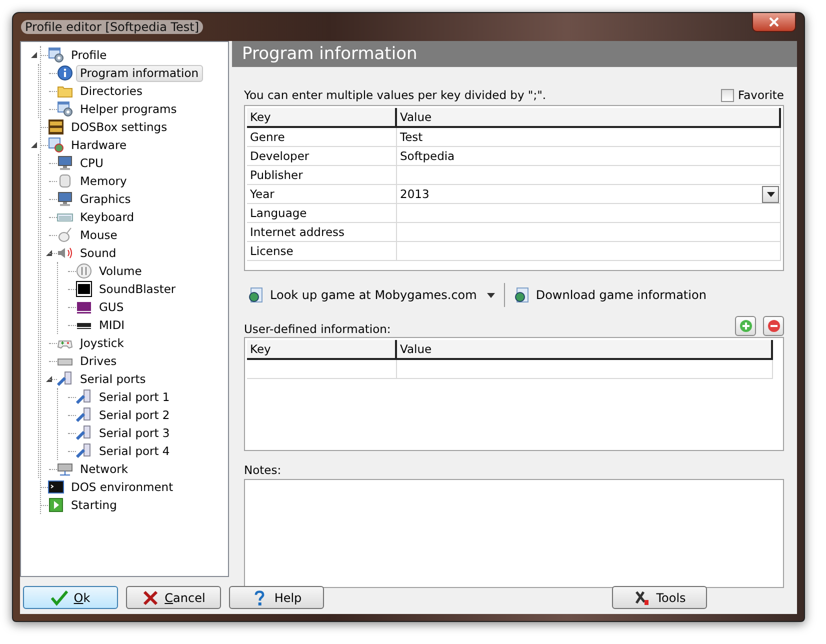 This screenshot has height=644, width=826. Describe the element at coordinates (56, 145) in the screenshot. I see `hardware-icon` at that location.